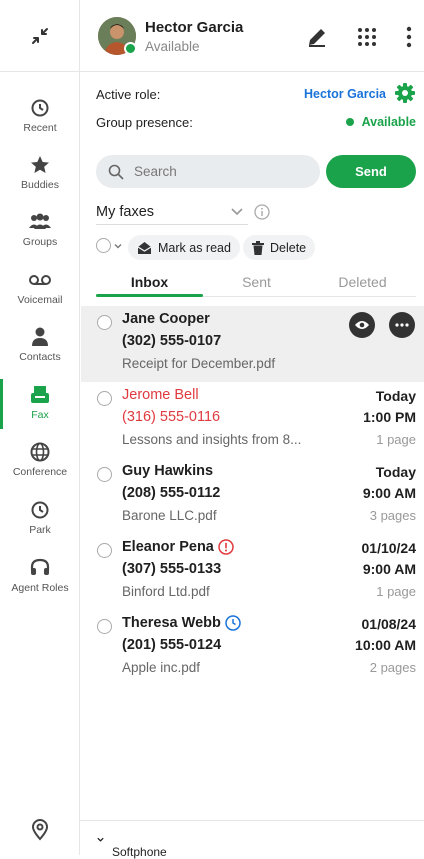 Image resolution: width=424 pixels, height=859 pixels. Describe the element at coordinates (144, 122) in the screenshot. I see `group-presence-label: Group presence:` at that location.